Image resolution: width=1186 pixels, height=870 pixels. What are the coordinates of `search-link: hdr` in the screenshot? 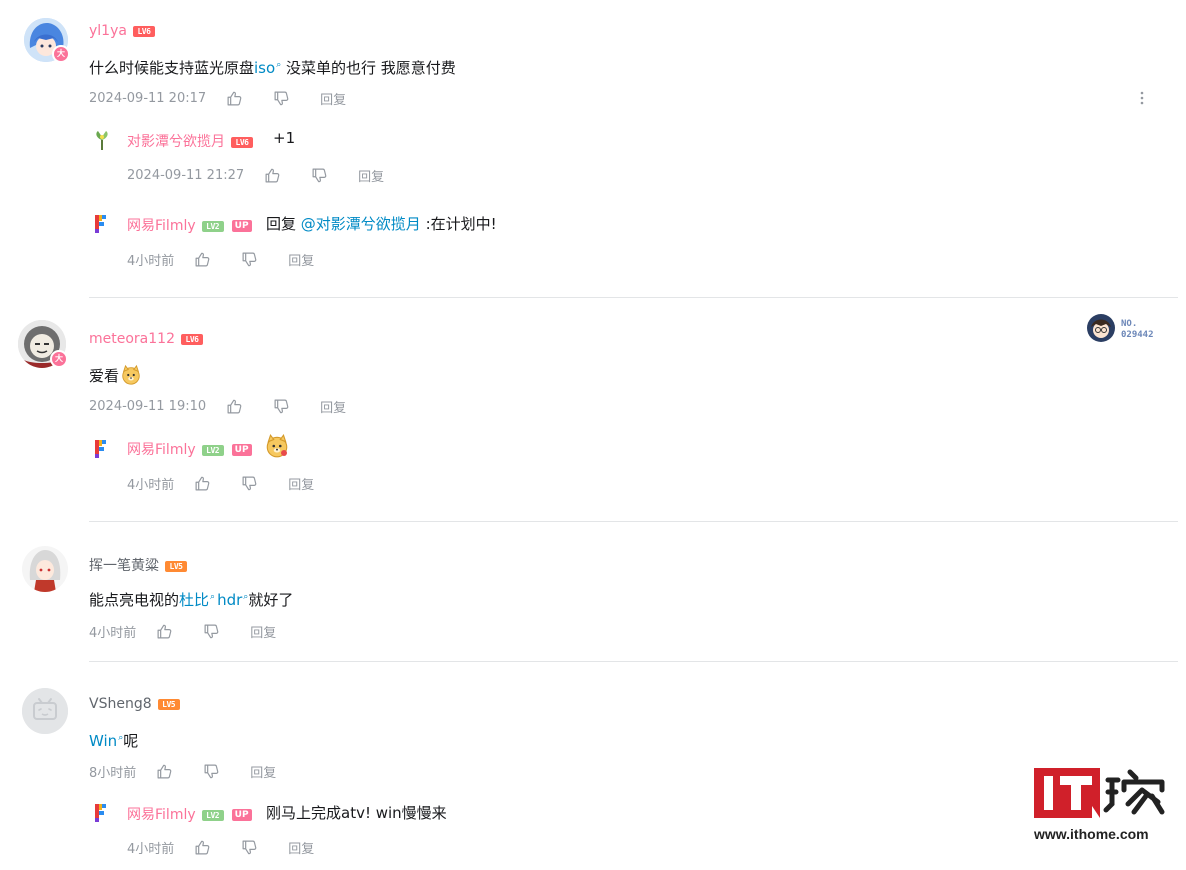 It's located at (229, 600).